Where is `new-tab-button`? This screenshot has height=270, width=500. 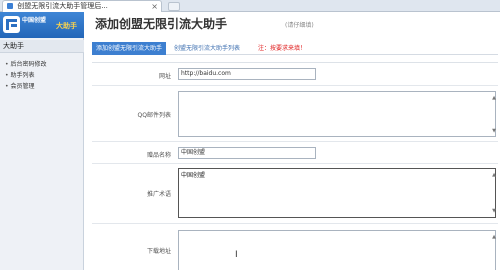
new-tab-button is located at coordinates (174, 6).